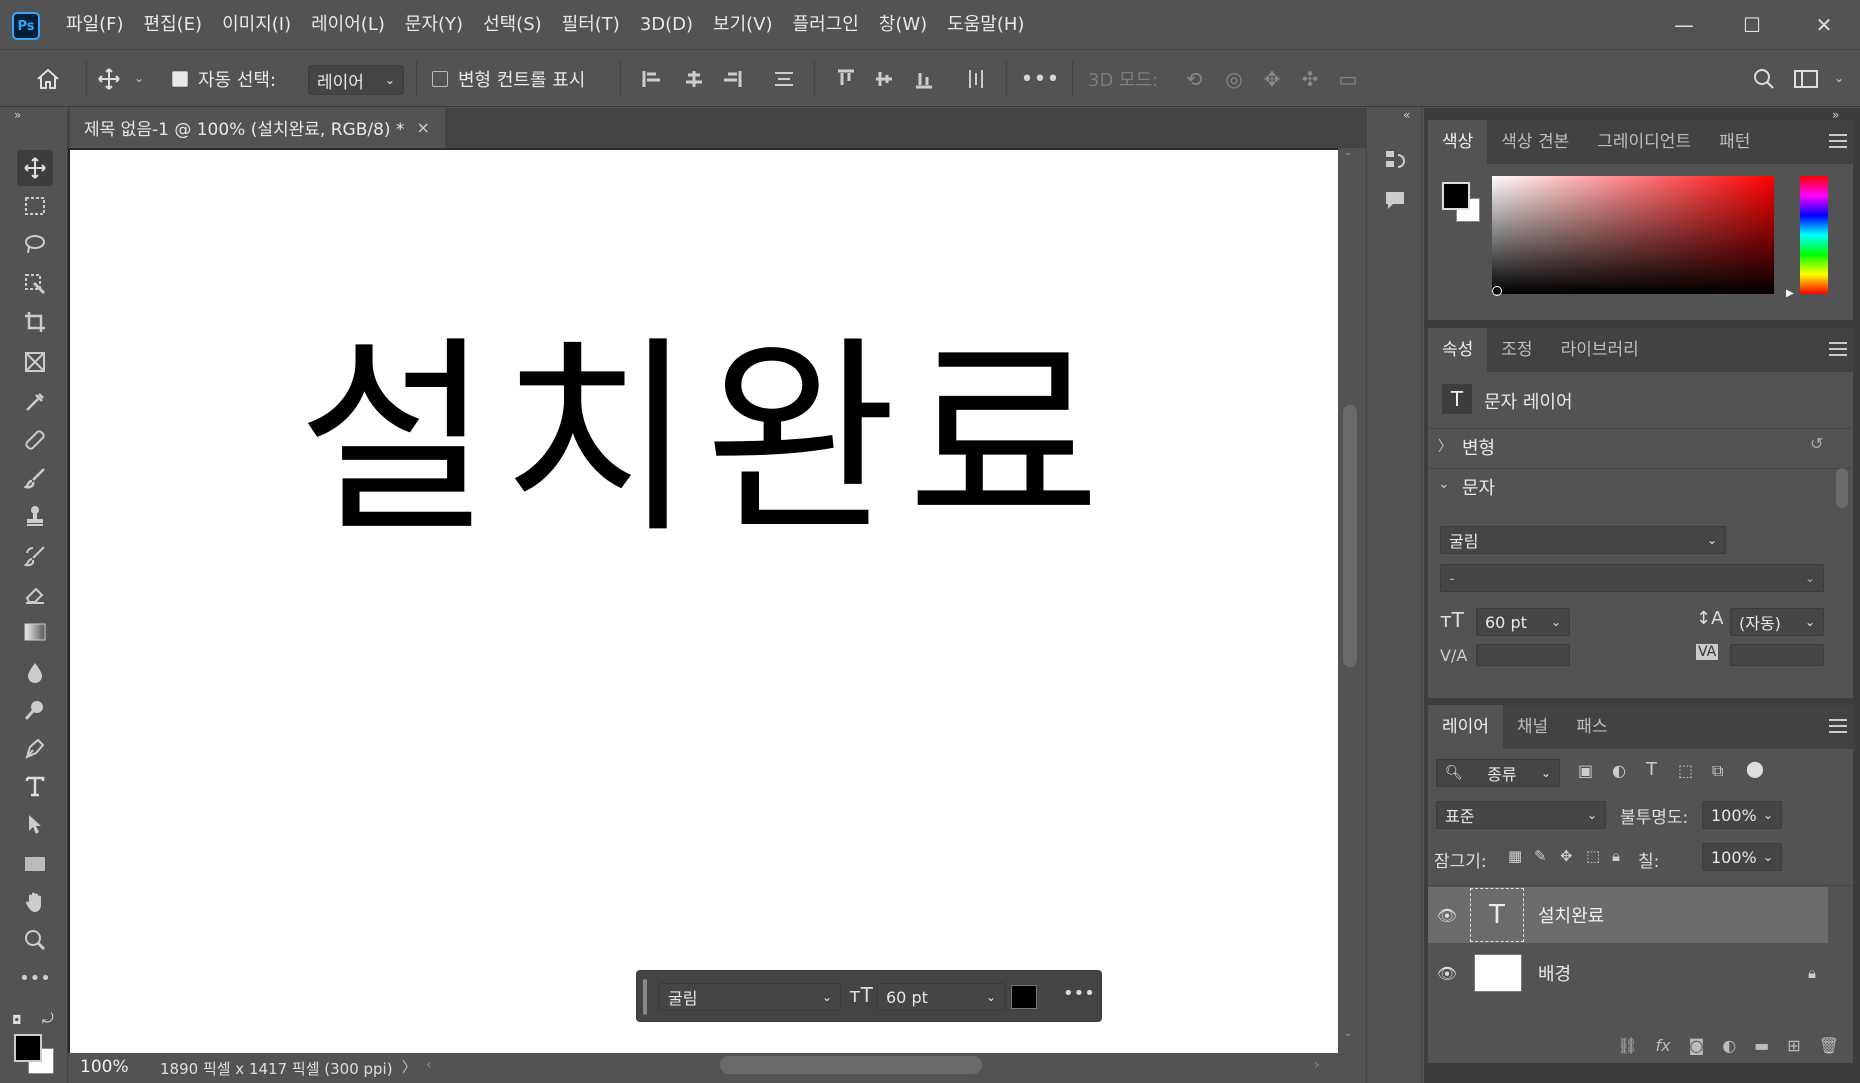  I want to click on healing-brush-tool-icon, so click(35, 440).